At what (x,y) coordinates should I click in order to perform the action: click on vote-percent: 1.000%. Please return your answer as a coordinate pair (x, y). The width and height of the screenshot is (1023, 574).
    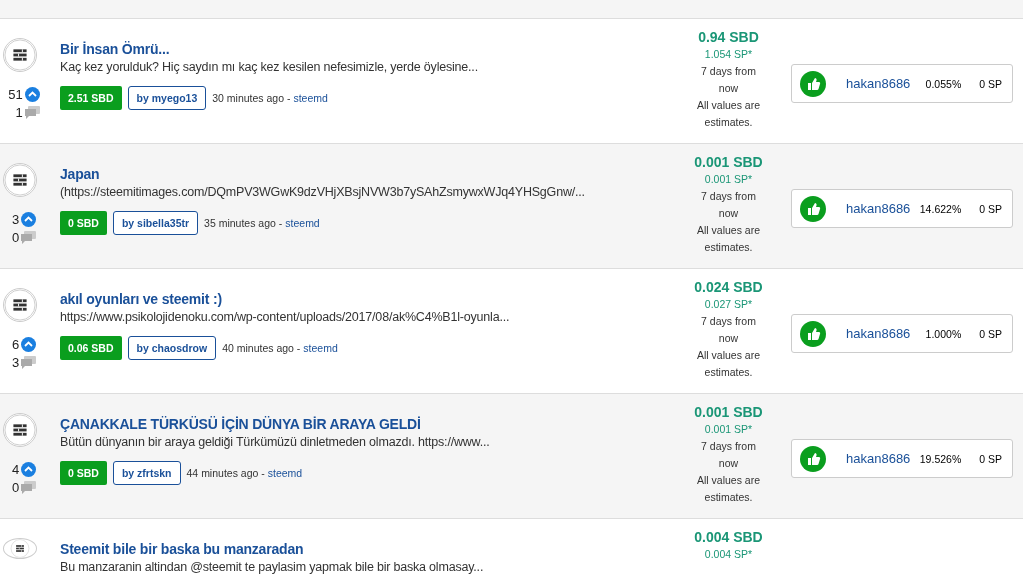
    Looking at the image, I should click on (943, 333).